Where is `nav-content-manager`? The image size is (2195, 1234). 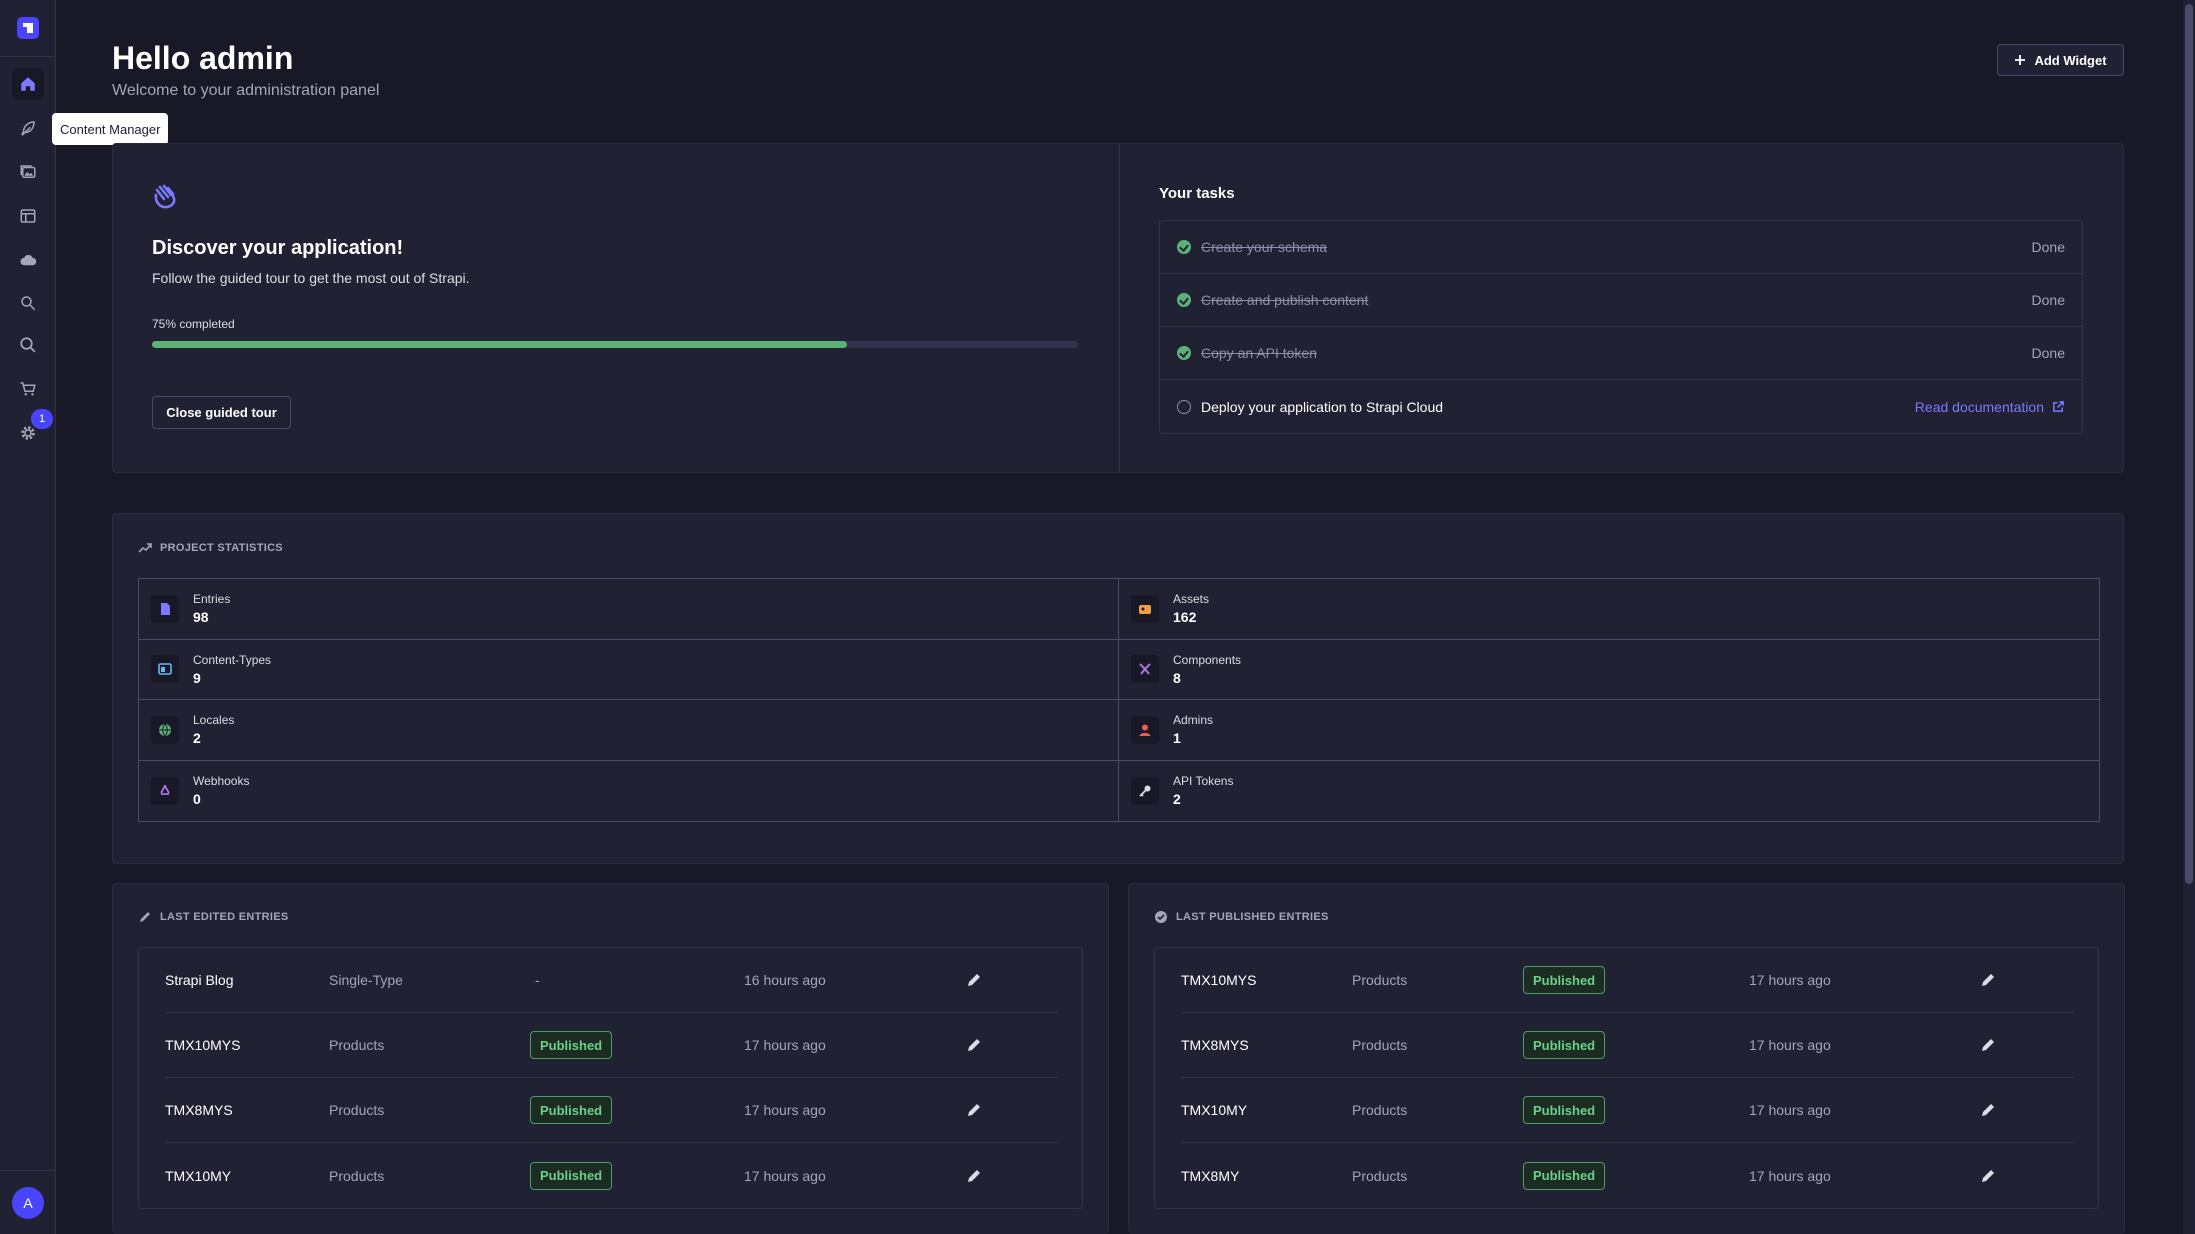 nav-content-manager is located at coordinates (28, 128).